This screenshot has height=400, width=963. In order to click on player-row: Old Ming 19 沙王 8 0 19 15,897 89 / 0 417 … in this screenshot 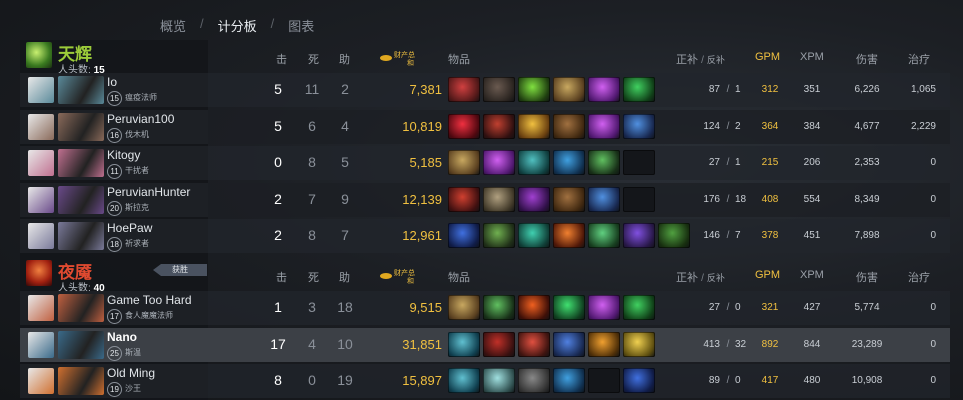, I will do `click(485, 381)`.